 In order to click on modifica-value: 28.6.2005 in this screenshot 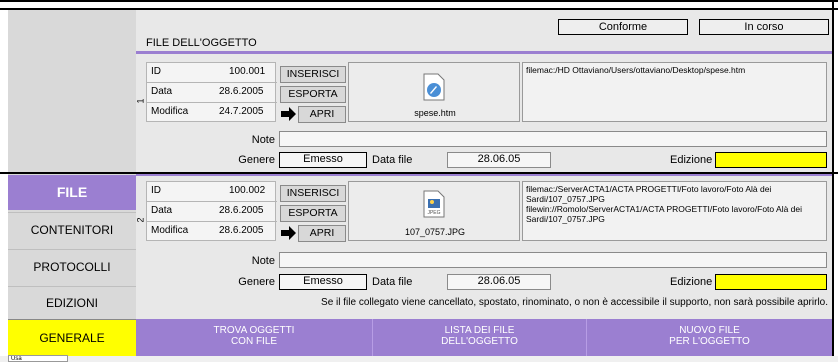, I will do `click(241, 230)`.